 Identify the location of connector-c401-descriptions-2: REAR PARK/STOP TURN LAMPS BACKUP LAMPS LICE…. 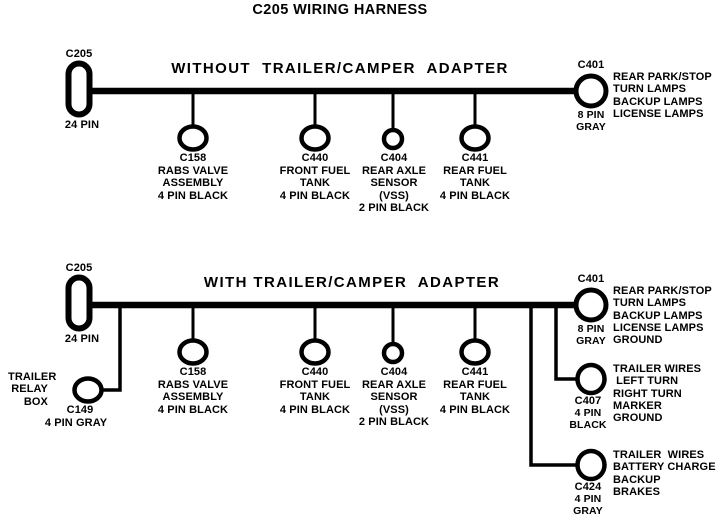
(662, 316).